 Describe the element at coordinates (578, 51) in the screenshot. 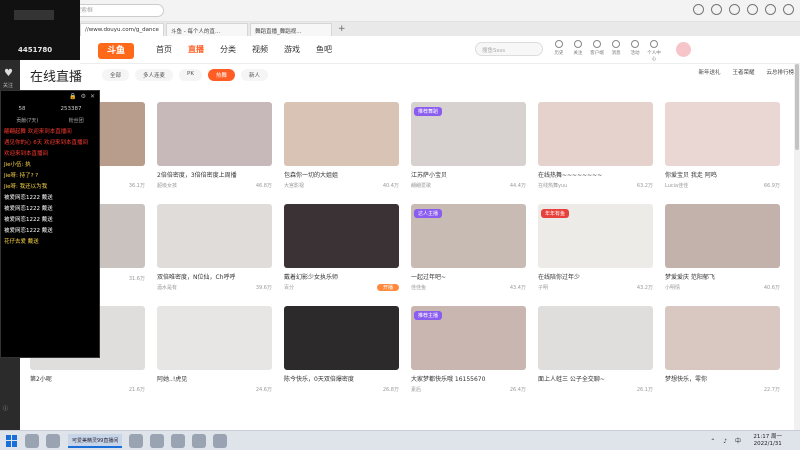

I see `follow-icon: 关注` at that location.